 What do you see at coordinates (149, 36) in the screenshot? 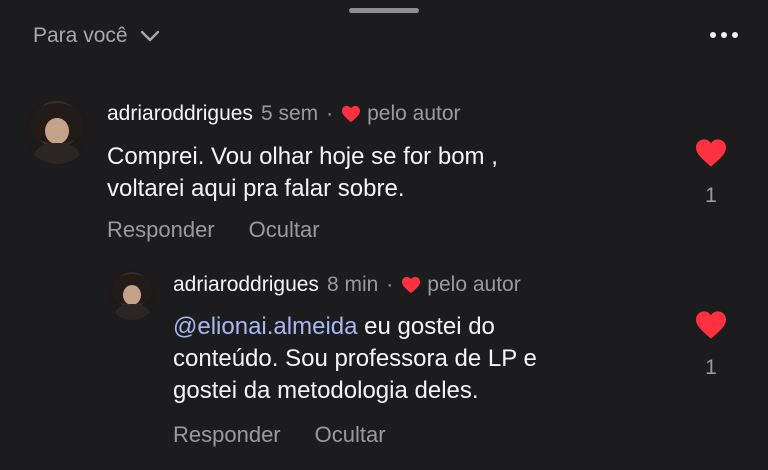
I see `chevron-down-icon` at bounding box center [149, 36].